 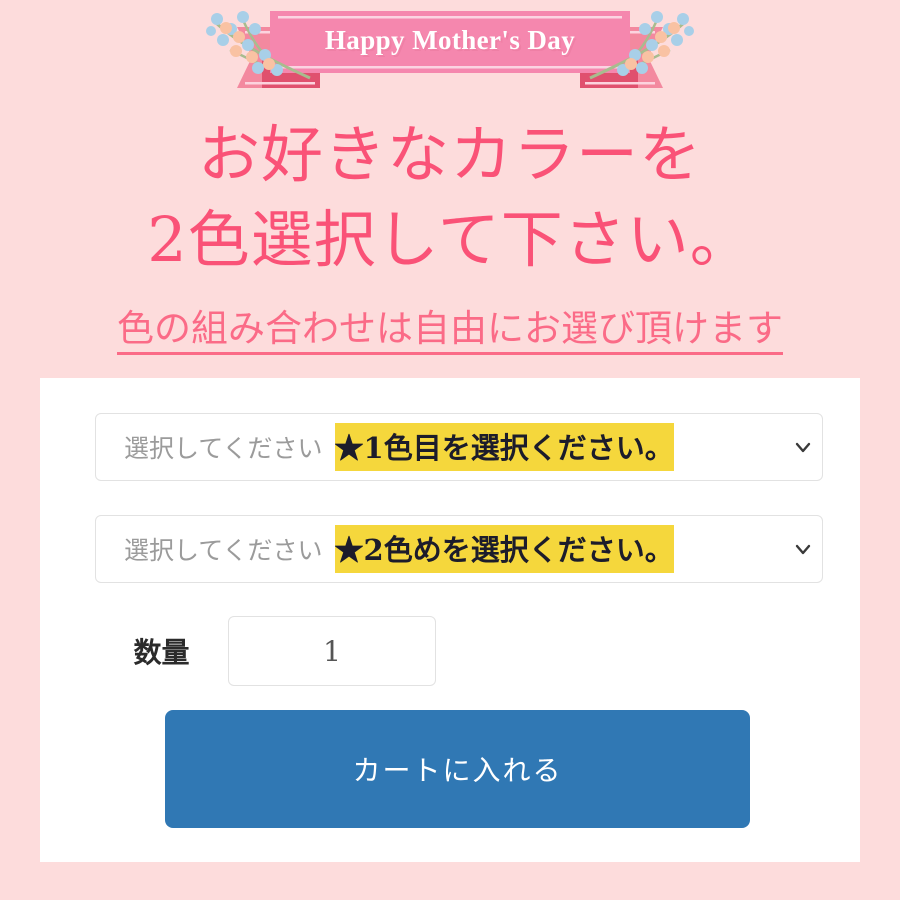 I want to click on quantity-label: 数量, so click(x=161, y=652).